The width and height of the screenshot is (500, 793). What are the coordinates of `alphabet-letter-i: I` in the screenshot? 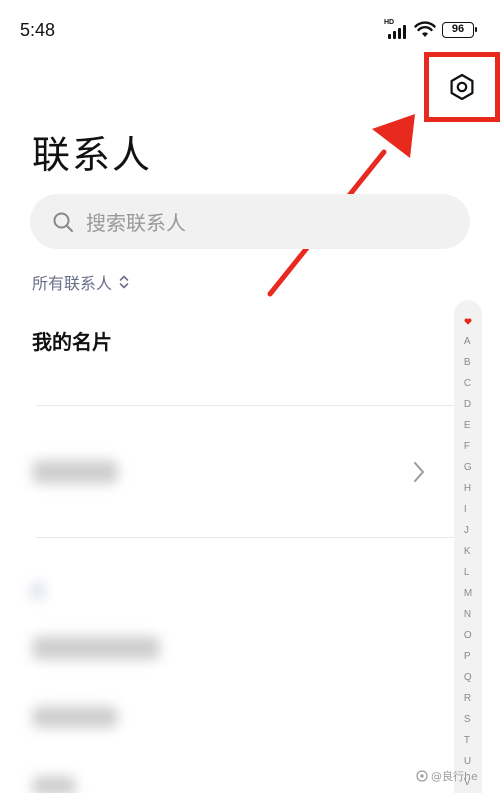 It's located at (468, 509).